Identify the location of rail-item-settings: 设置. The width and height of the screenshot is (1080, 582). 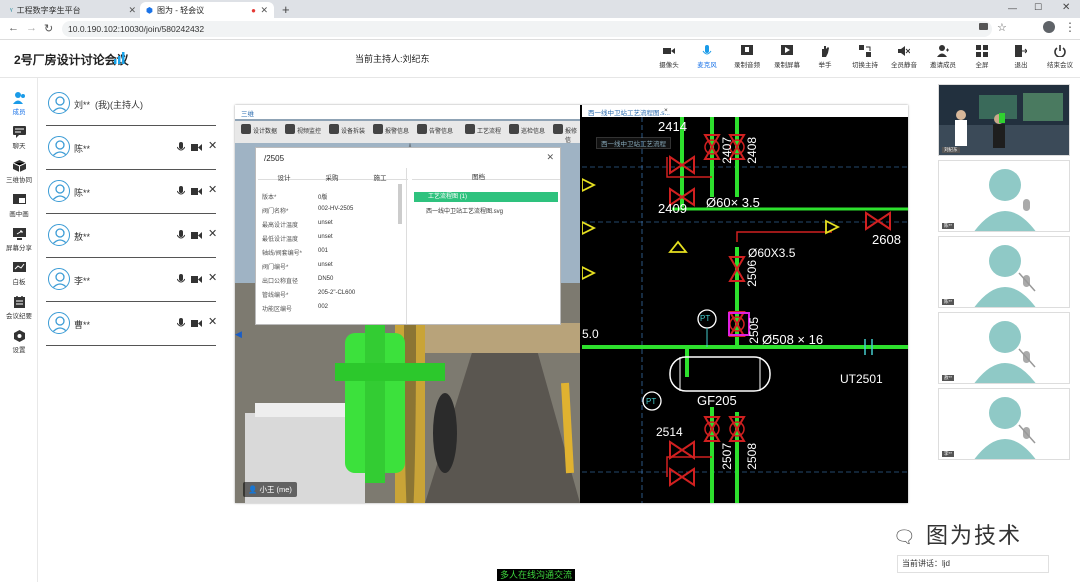
(19, 342).